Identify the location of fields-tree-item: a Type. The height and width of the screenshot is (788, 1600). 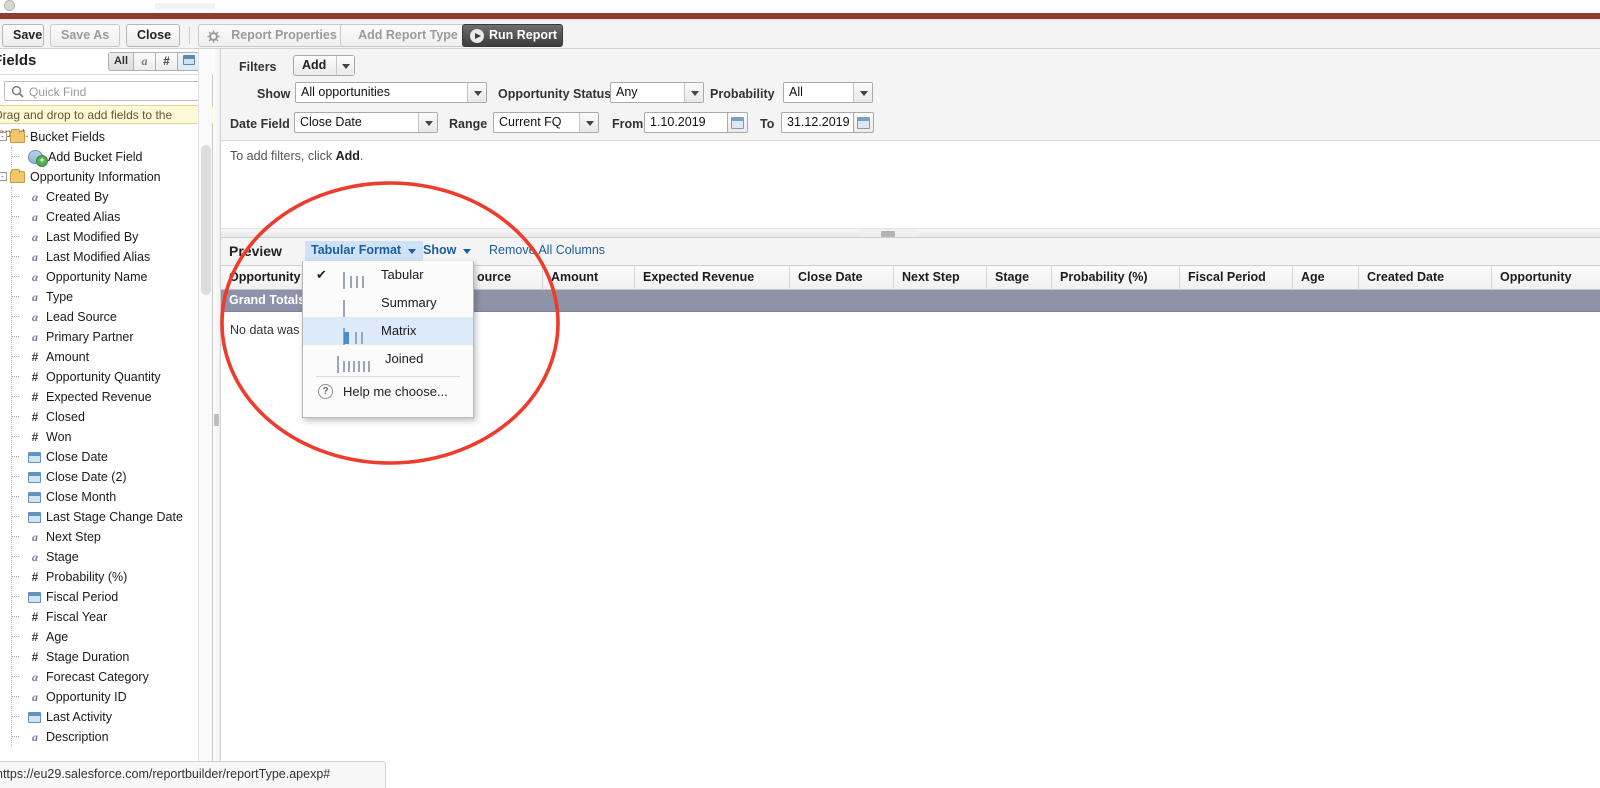
(106, 297).